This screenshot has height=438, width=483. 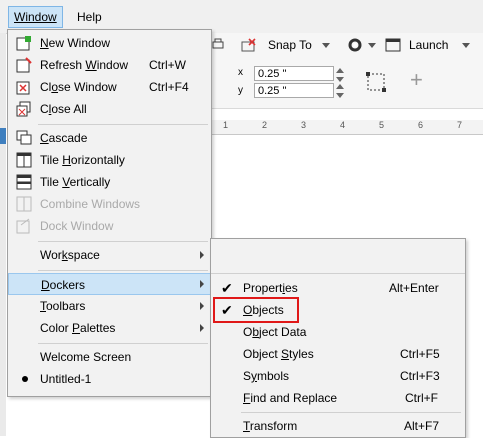 What do you see at coordinates (343, 125) in the screenshot?
I see `ruler-label: 4` at bounding box center [343, 125].